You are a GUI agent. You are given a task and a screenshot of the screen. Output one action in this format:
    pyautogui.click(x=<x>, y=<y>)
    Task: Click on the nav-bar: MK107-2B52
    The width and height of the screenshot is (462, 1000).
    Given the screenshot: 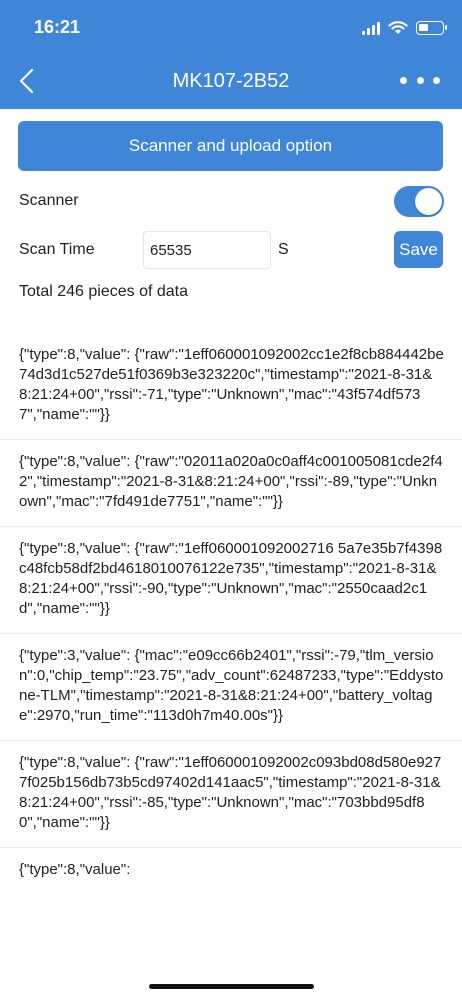 What is the action you would take?
    pyautogui.click(x=231, y=79)
    